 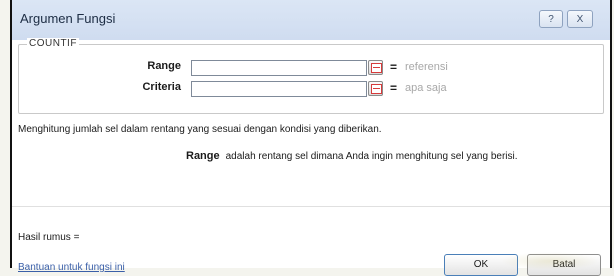 I want to click on range-equals: =, so click(x=394, y=67).